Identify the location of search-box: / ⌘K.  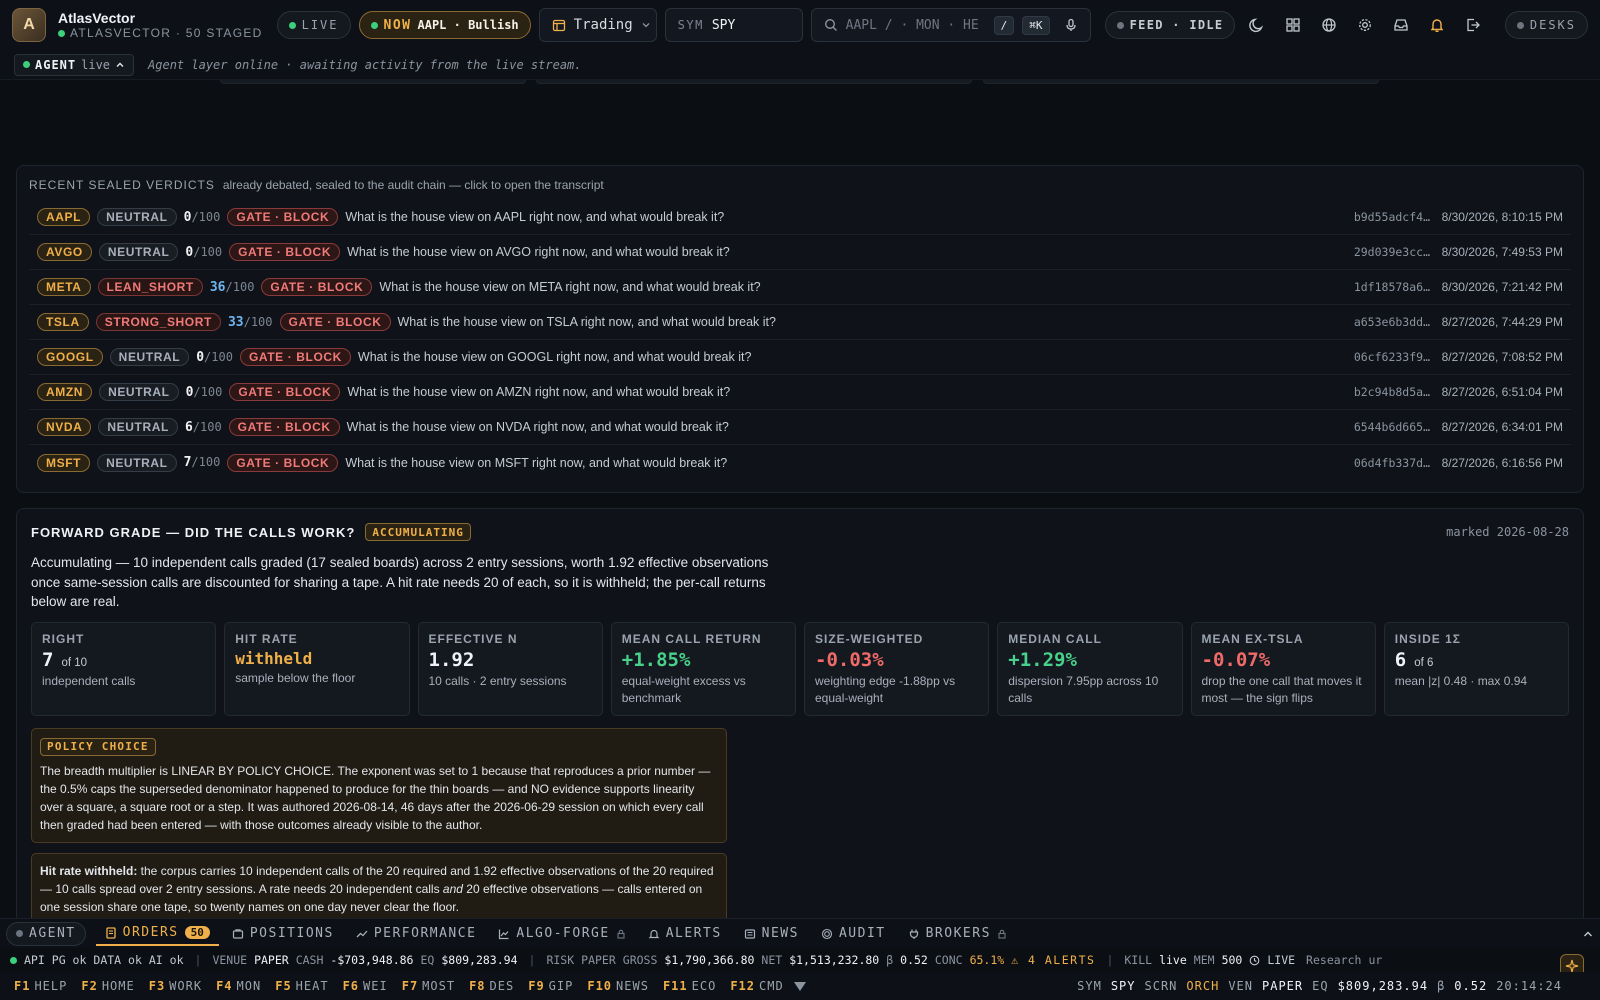
(950, 25).